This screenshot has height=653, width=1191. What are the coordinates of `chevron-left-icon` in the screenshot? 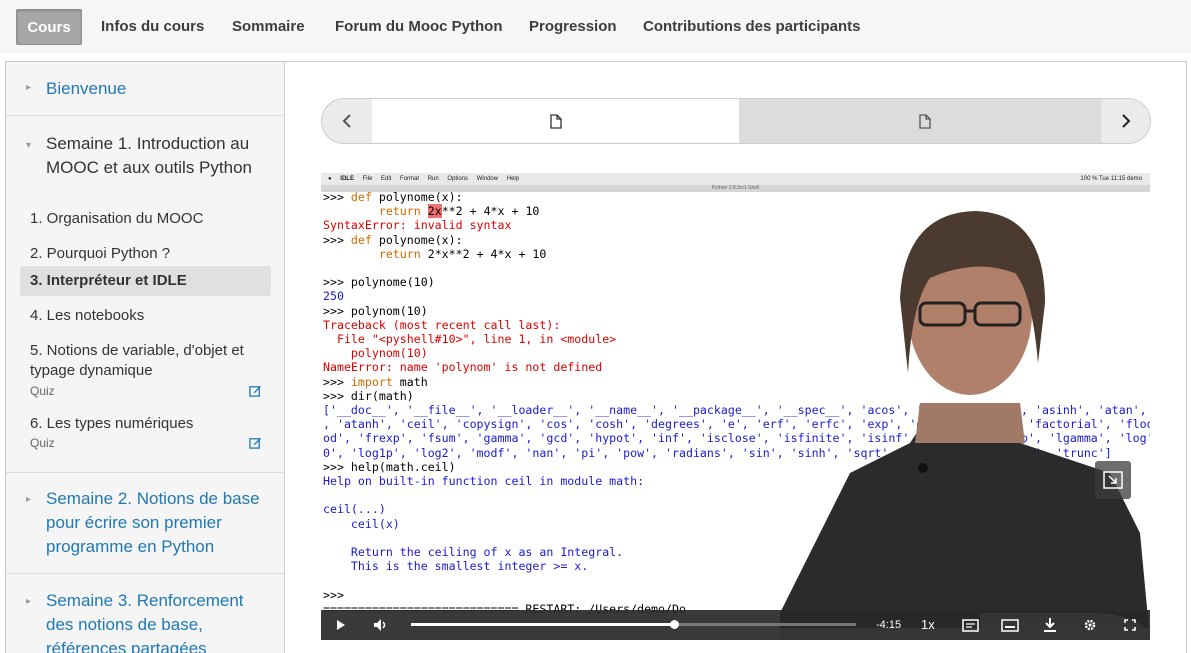 It's located at (346, 121).